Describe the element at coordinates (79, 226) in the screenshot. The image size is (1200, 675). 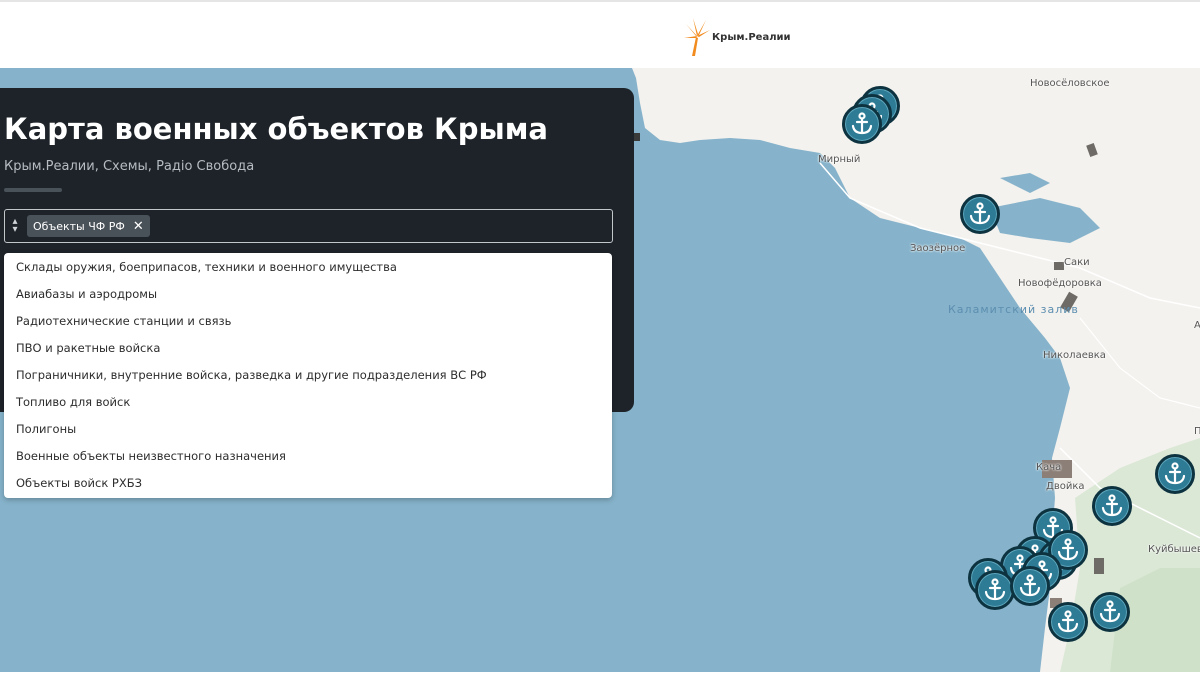
I see `chip-label: Объекты ЧФ РФ` at that location.